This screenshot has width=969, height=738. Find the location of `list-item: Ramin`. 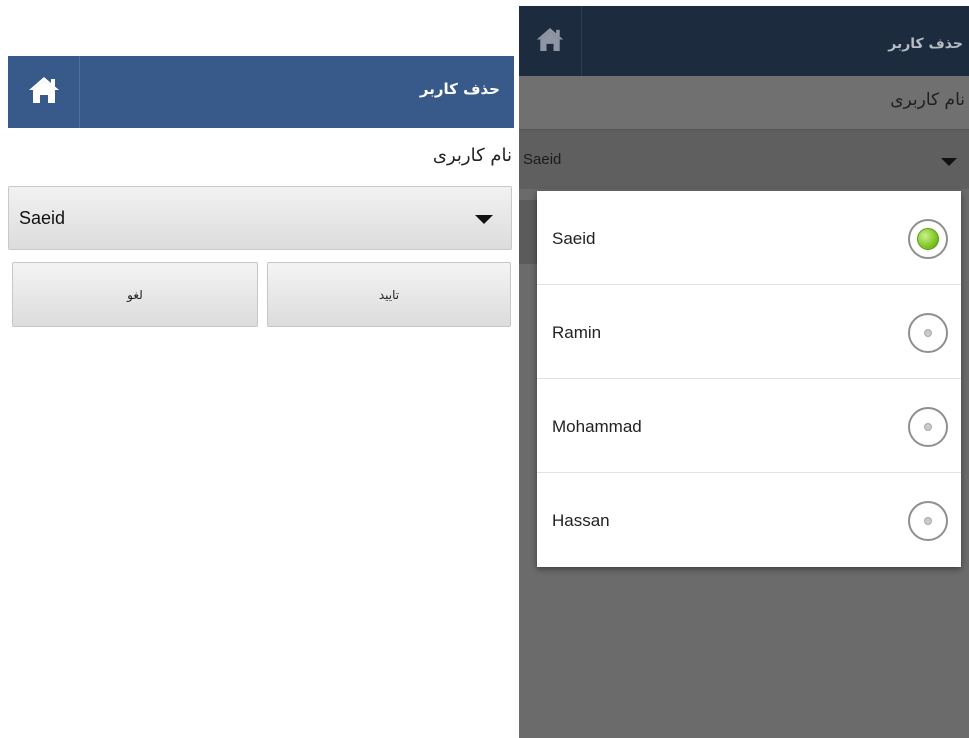

list-item: Ramin is located at coordinates (749, 332).